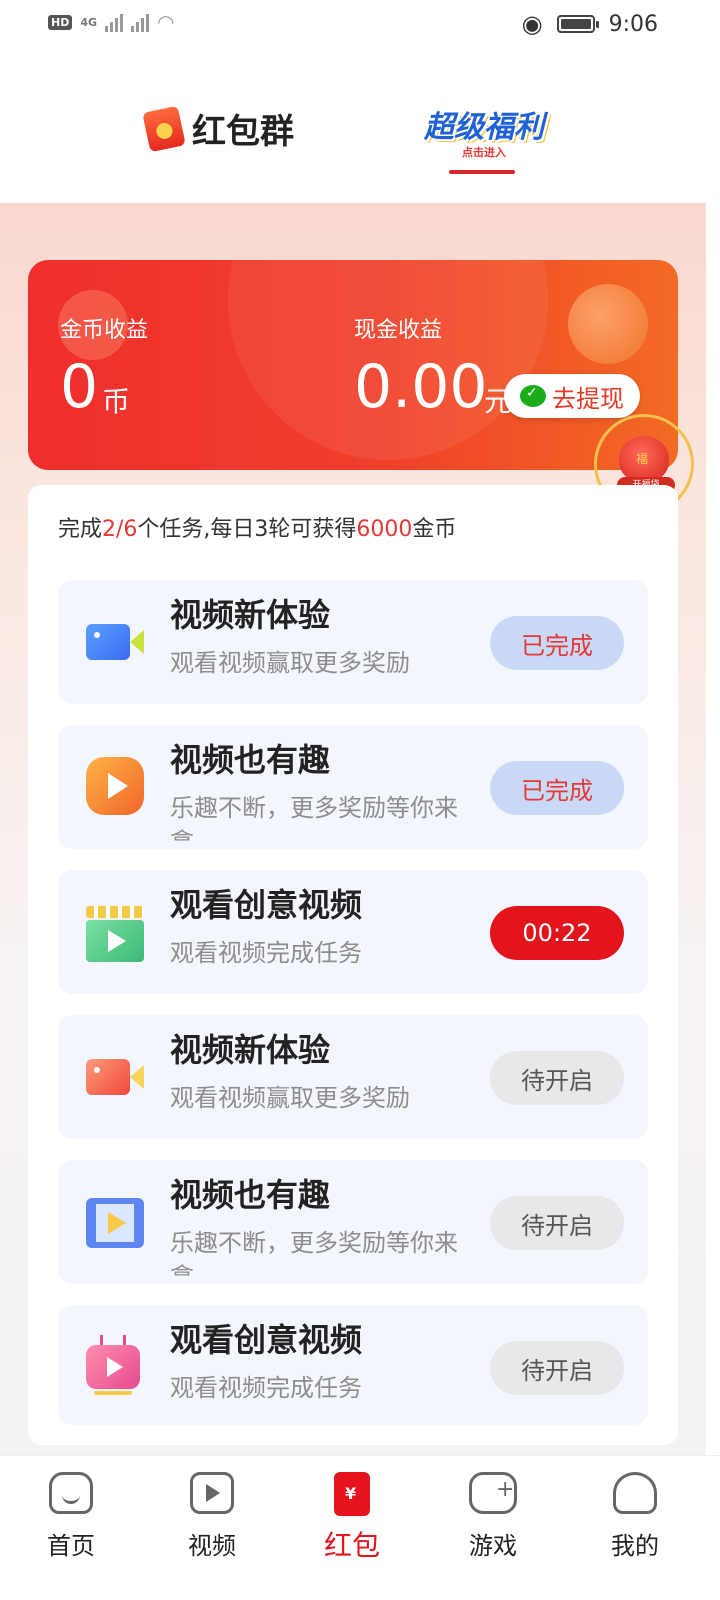 This screenshot has width=720, height=1600. What do you see at coordinates (633, 24) in the screenshot?
I see `status-time: 9:06` at bounding box center [633, 24].